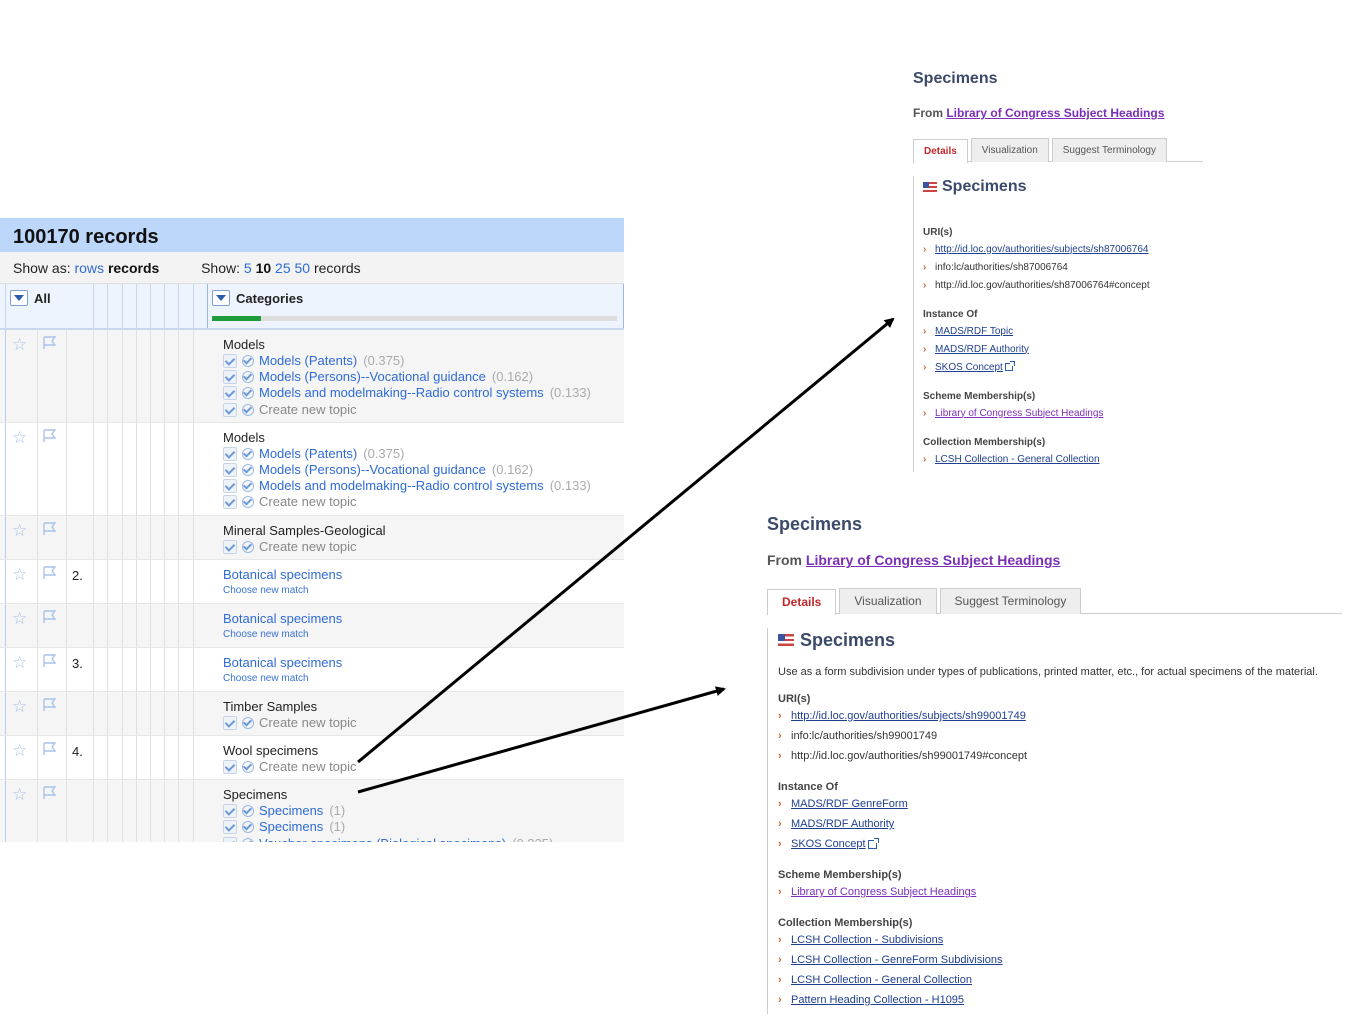  Describe the element at coordinates (303, 268) in the screenshot. I see `page-size-50: 50` at that location.